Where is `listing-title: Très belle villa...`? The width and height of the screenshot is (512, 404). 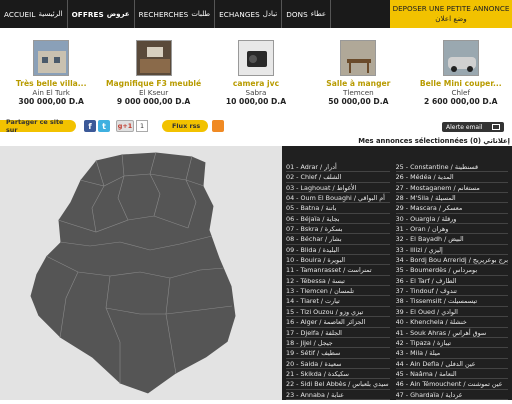 listing-title: Très belle villa... is located at coordinates (51, 83).